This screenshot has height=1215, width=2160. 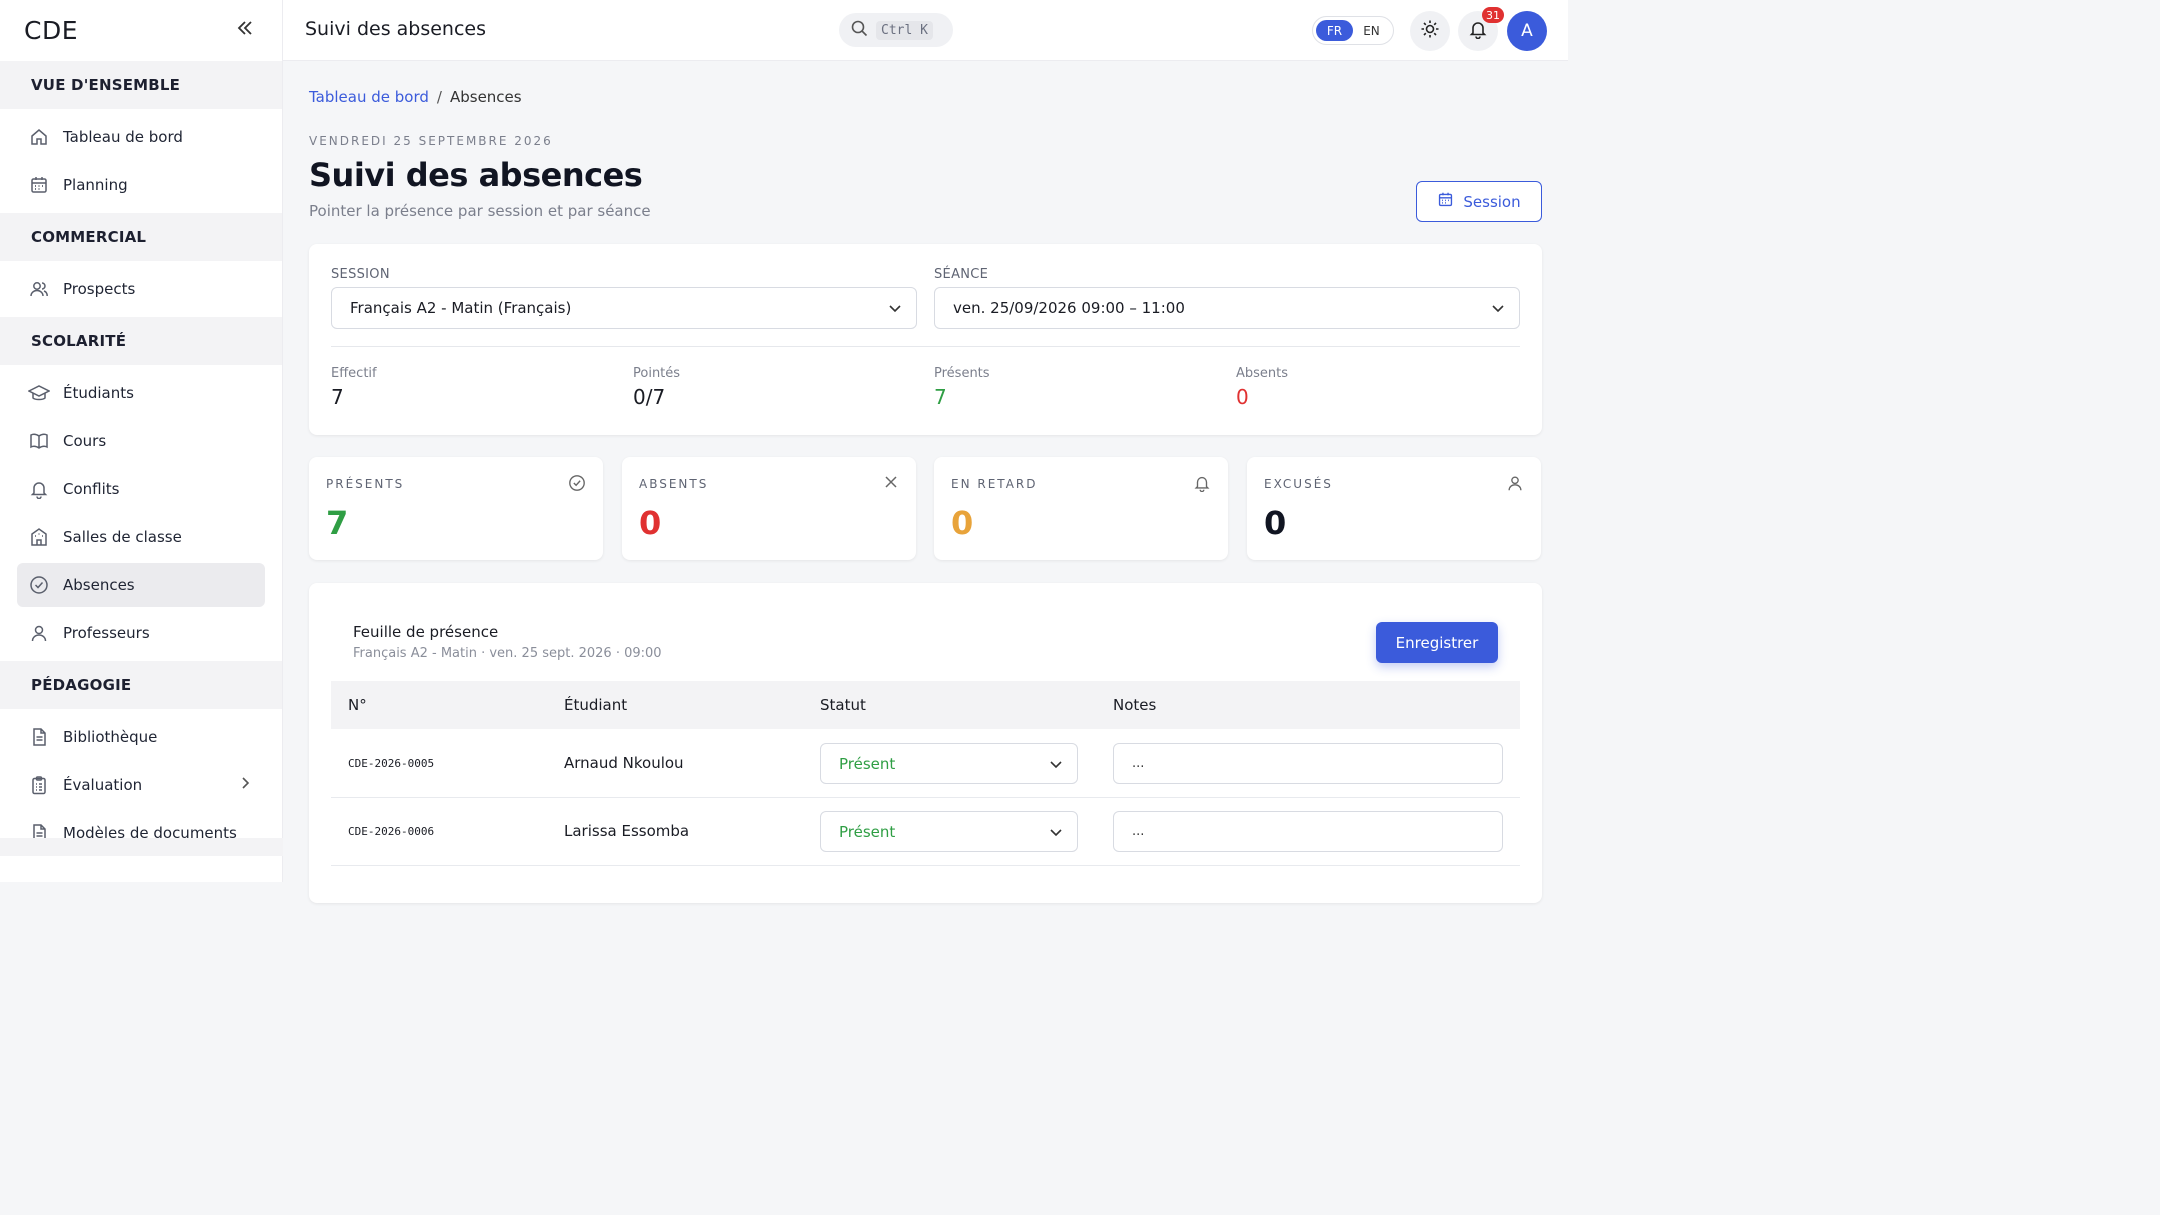 What do you see at coordinates (1481, 29) in the screenshot?
I see `notifications-button: 31` at bounding box center [1481, 29].